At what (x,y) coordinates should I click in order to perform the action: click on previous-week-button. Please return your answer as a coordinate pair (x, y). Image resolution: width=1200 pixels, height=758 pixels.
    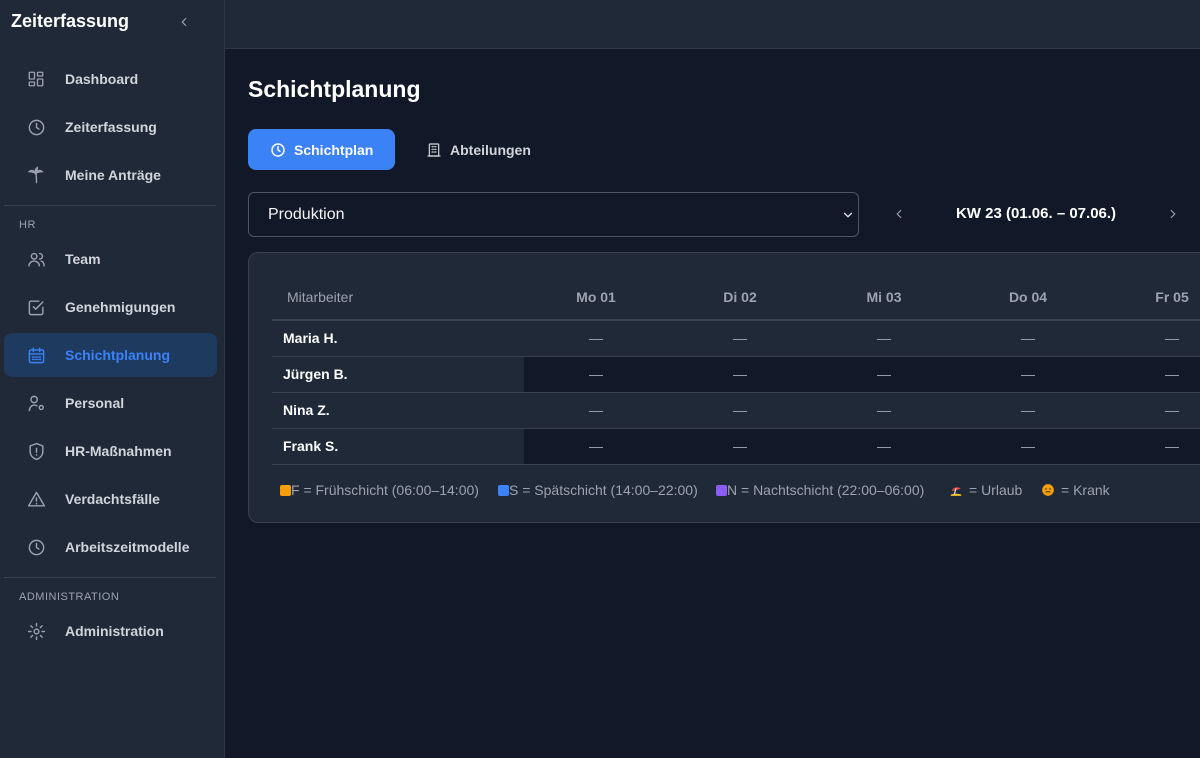
    Looking at the image, I should click on (899, 214).